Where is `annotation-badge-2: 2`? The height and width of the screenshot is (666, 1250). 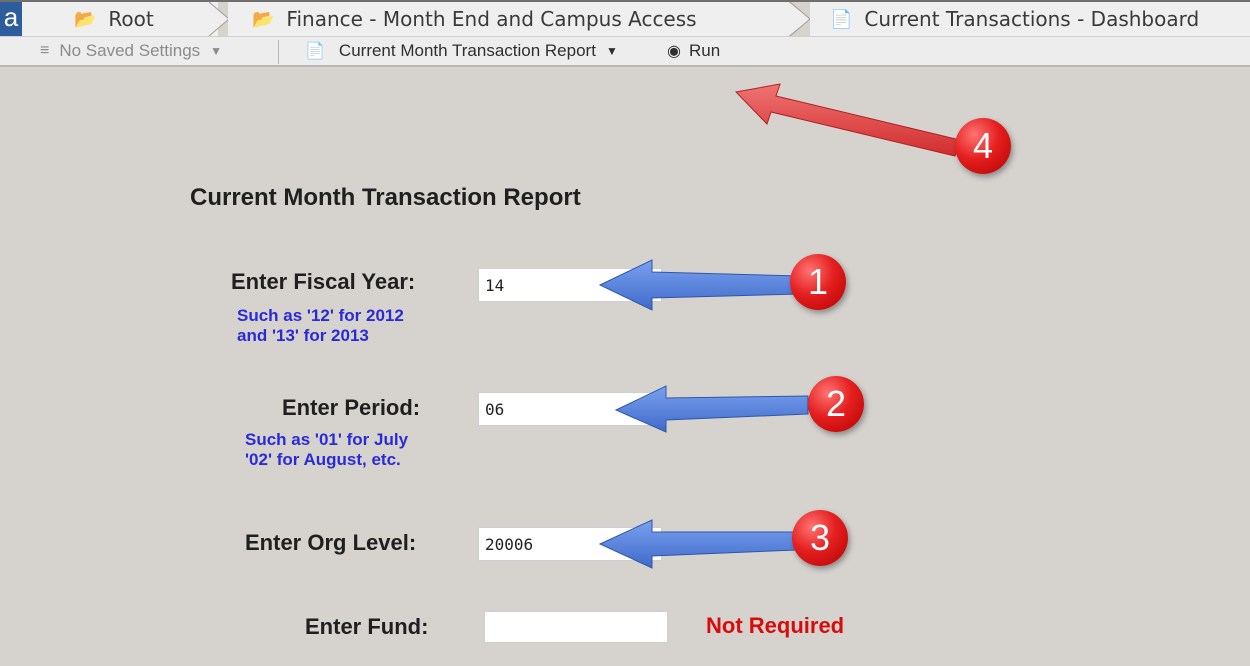 annotation-badge-2: 2 is located at coordinates (836, 404).